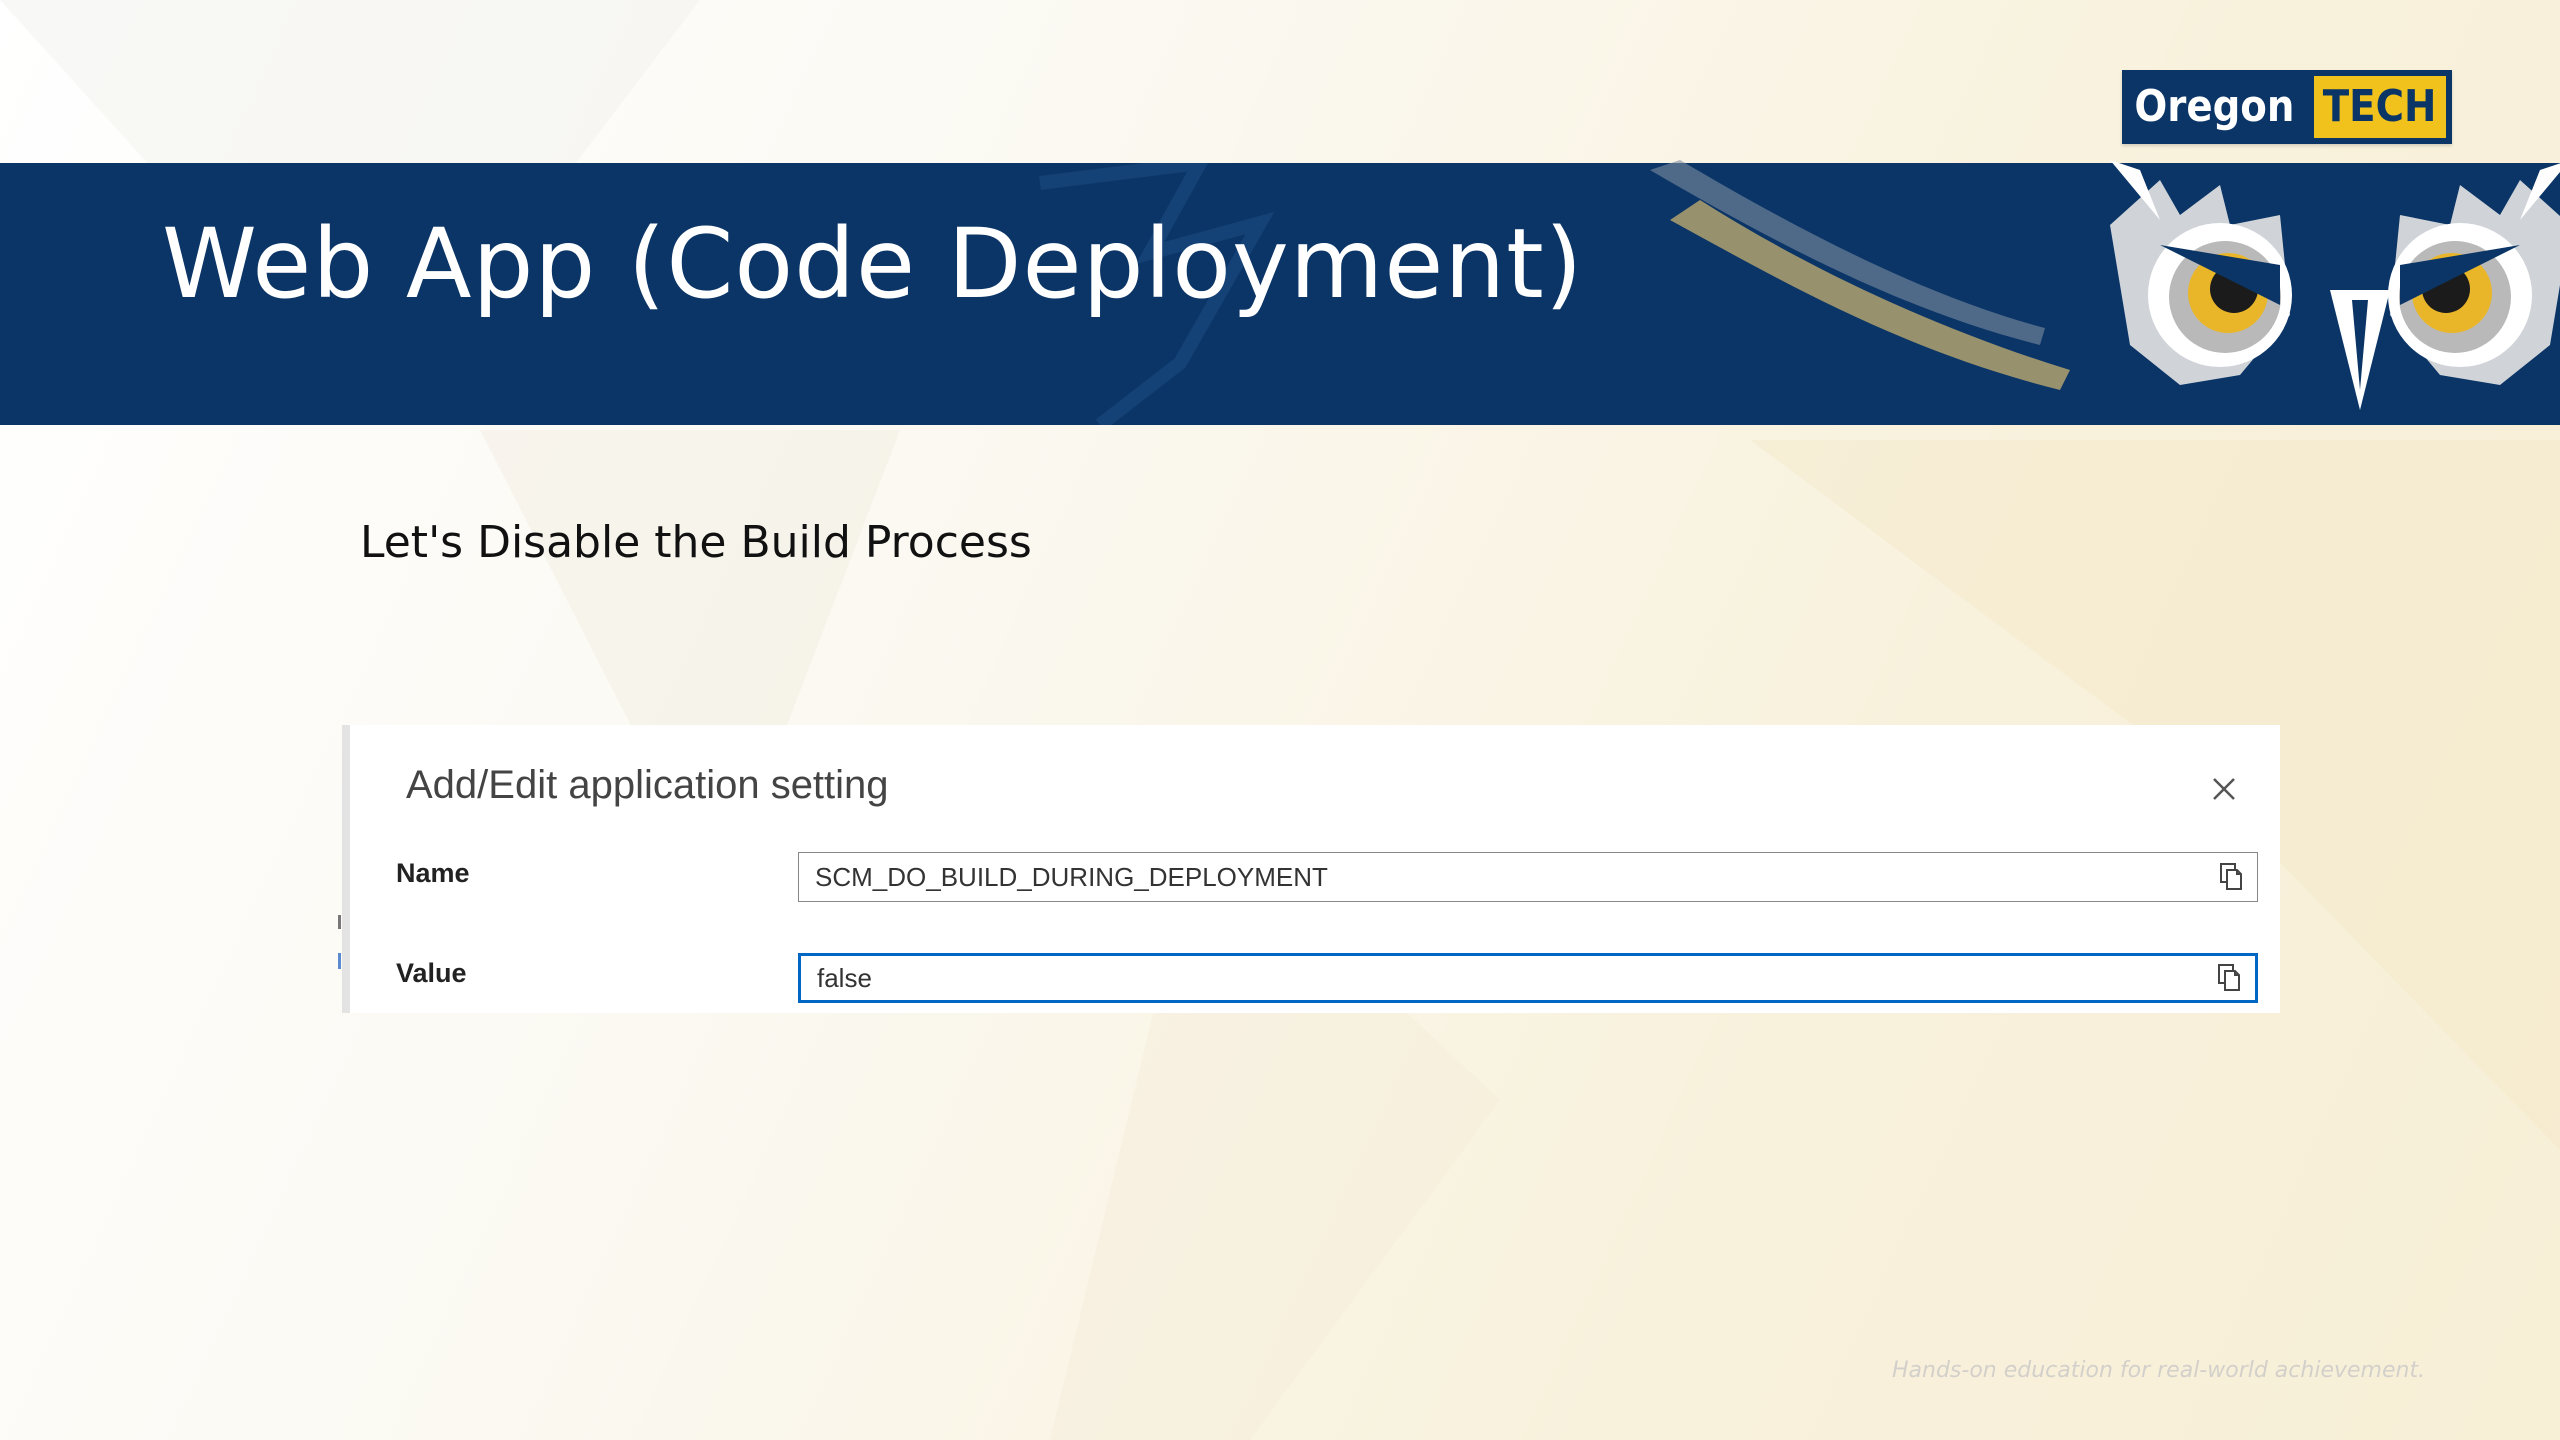  I want to click on close-icon, so click(2224, 789).